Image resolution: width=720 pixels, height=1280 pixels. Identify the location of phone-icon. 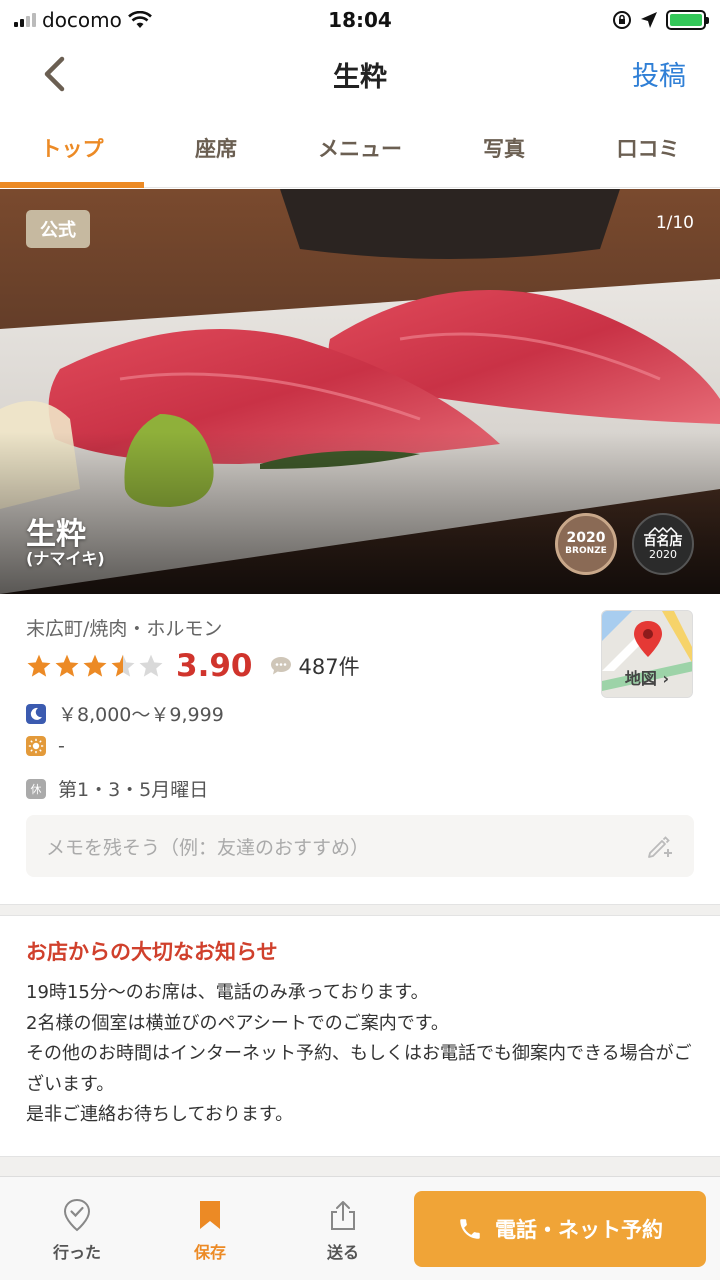
(470, 1229).